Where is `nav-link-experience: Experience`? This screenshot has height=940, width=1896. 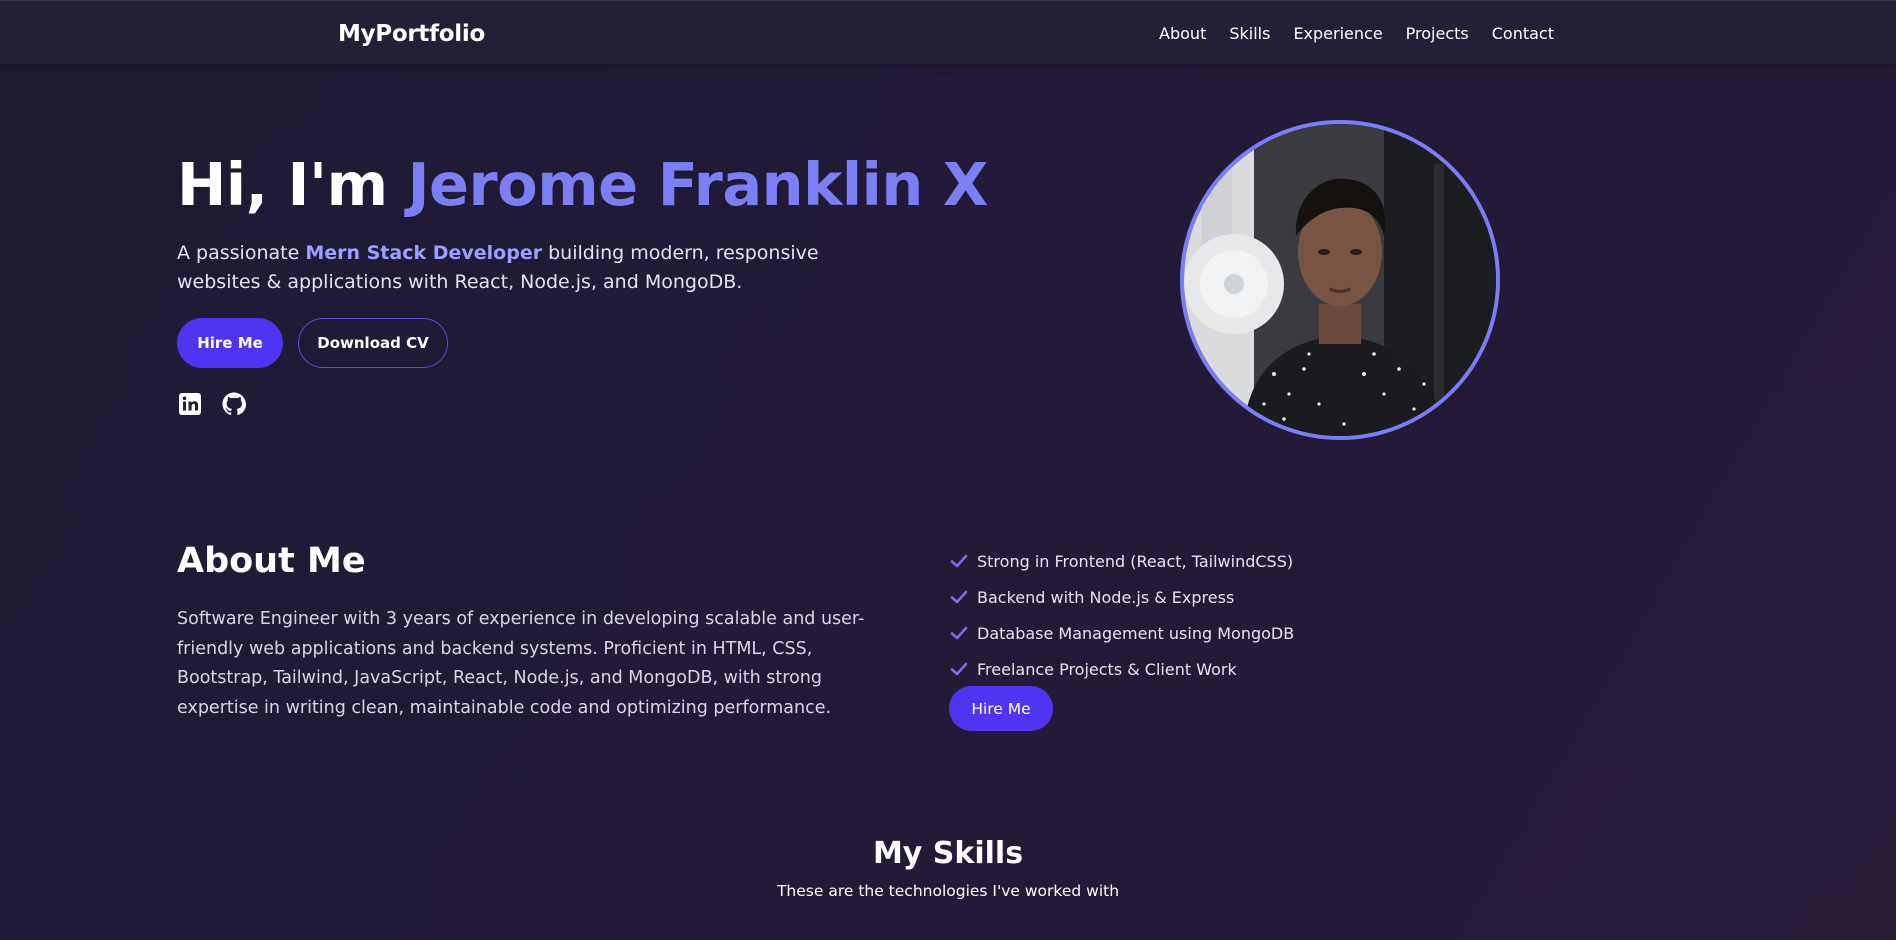 nav-link-experience: Experience is located at coordinates (1337, 33).